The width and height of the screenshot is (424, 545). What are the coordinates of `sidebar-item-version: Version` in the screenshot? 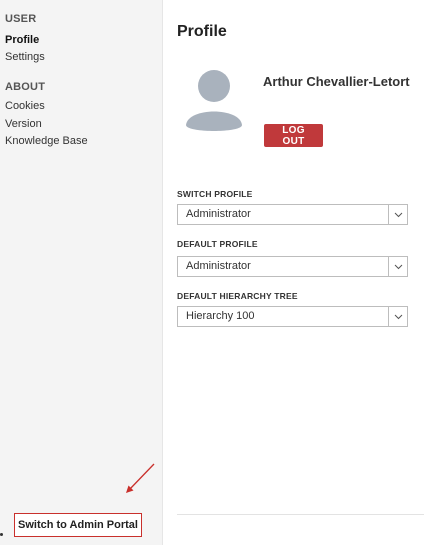 It's located at (23, 124).